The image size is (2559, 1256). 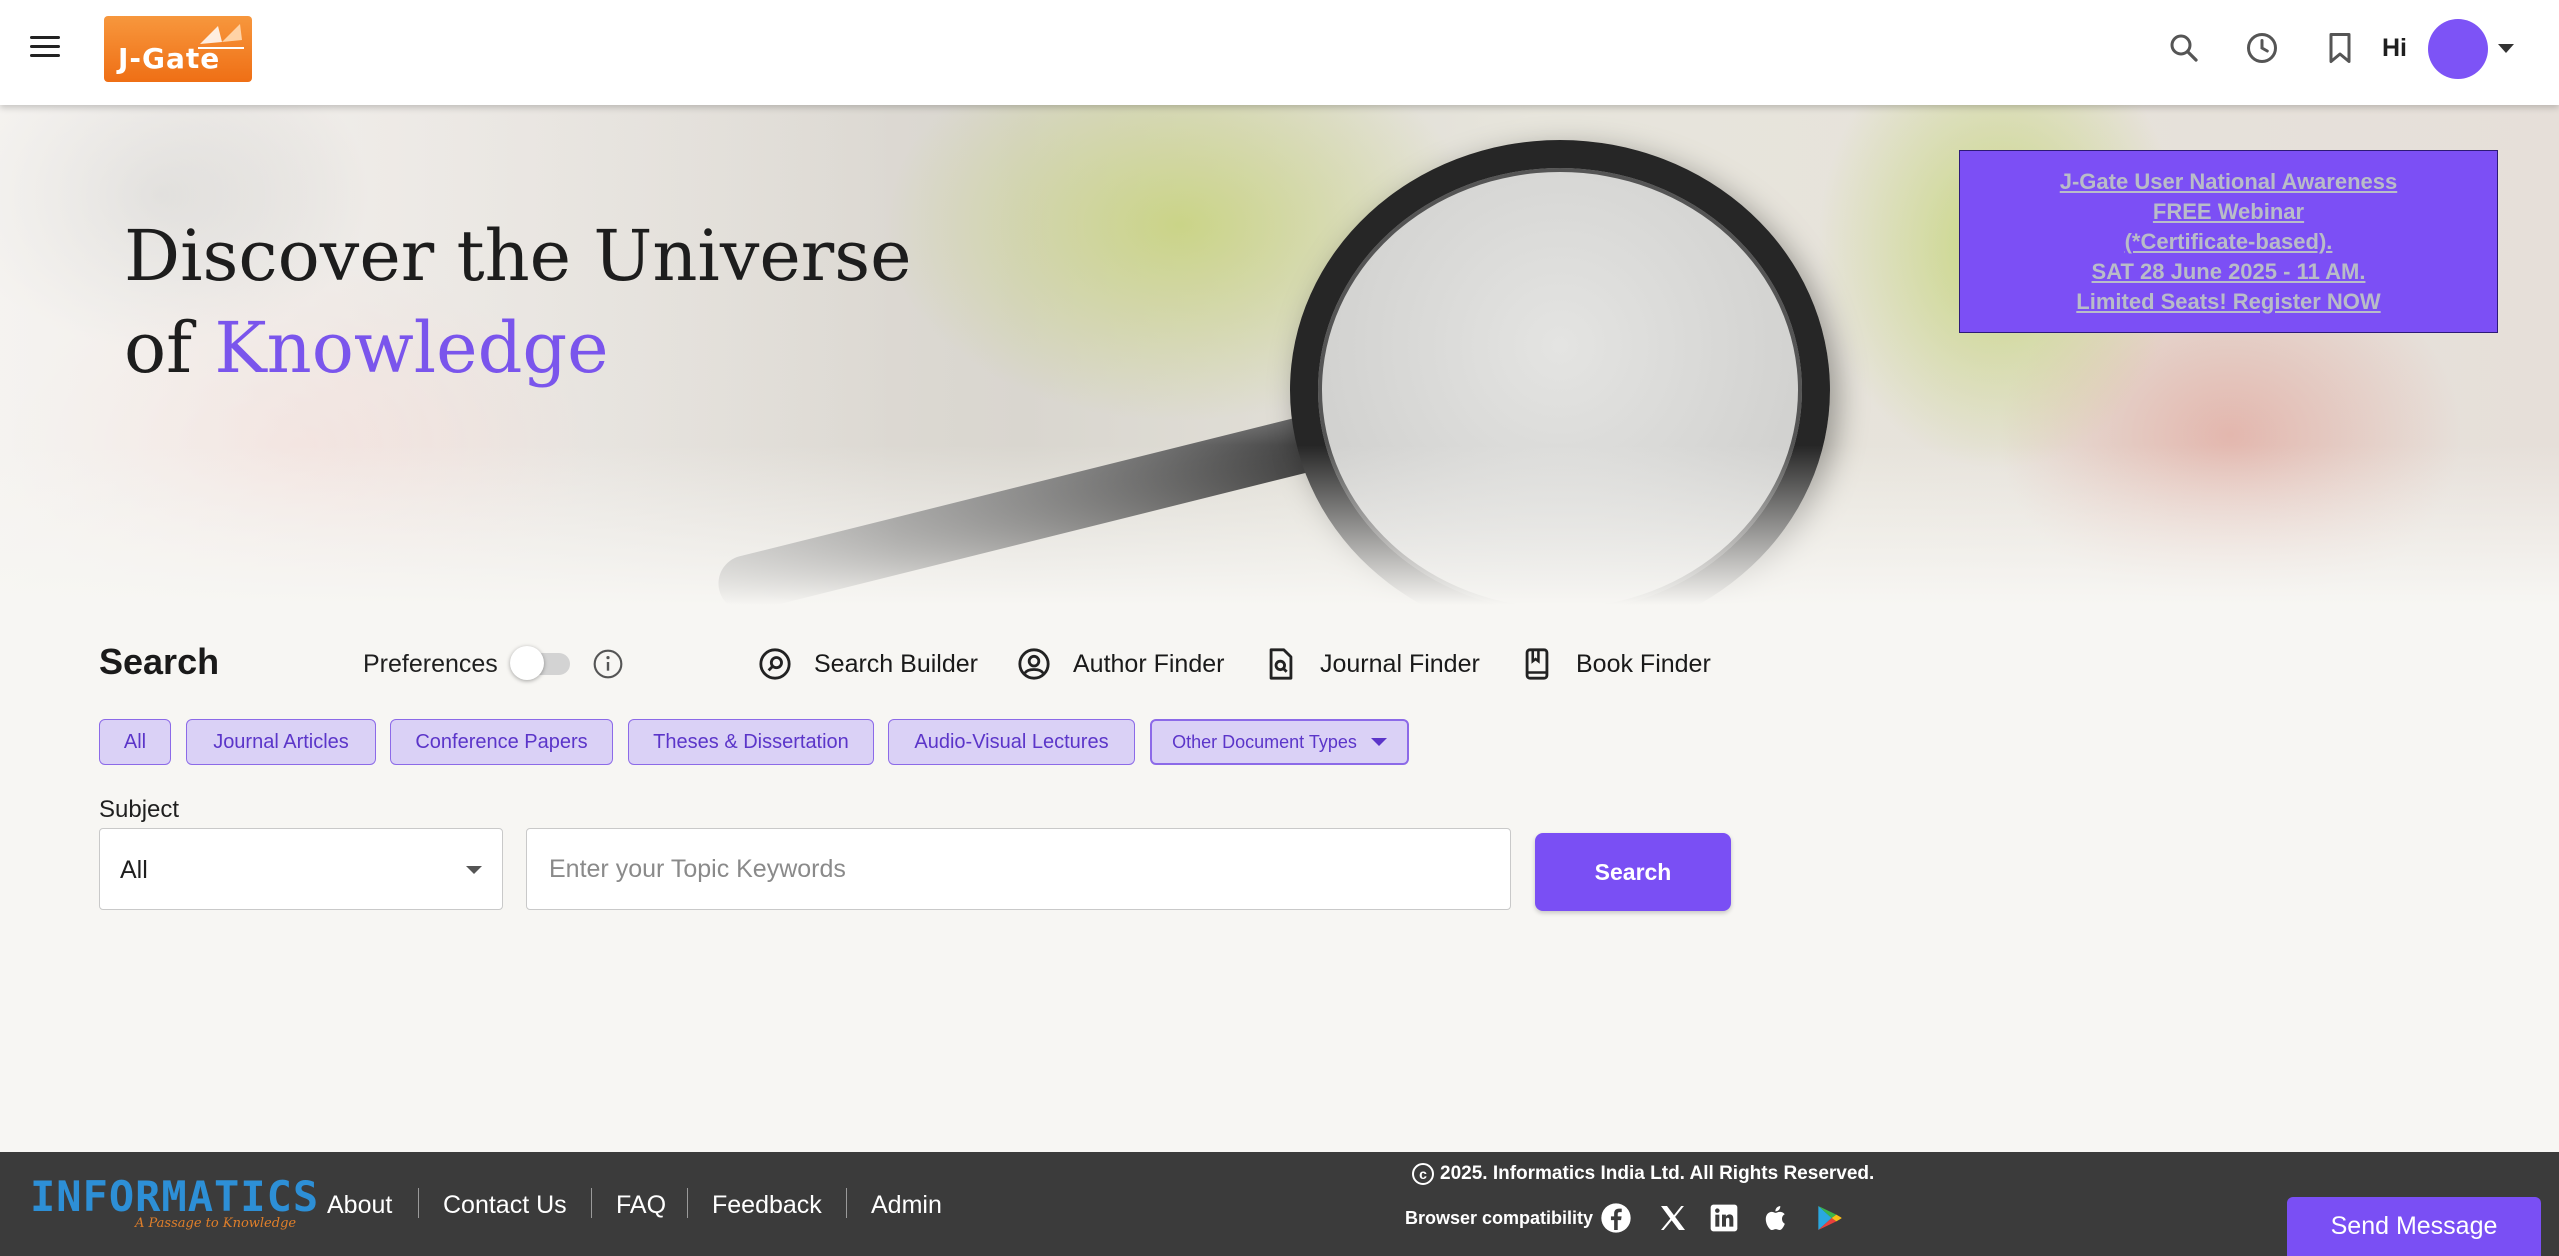 I want to click on preferences-toggle, so click(x=540, y=663).